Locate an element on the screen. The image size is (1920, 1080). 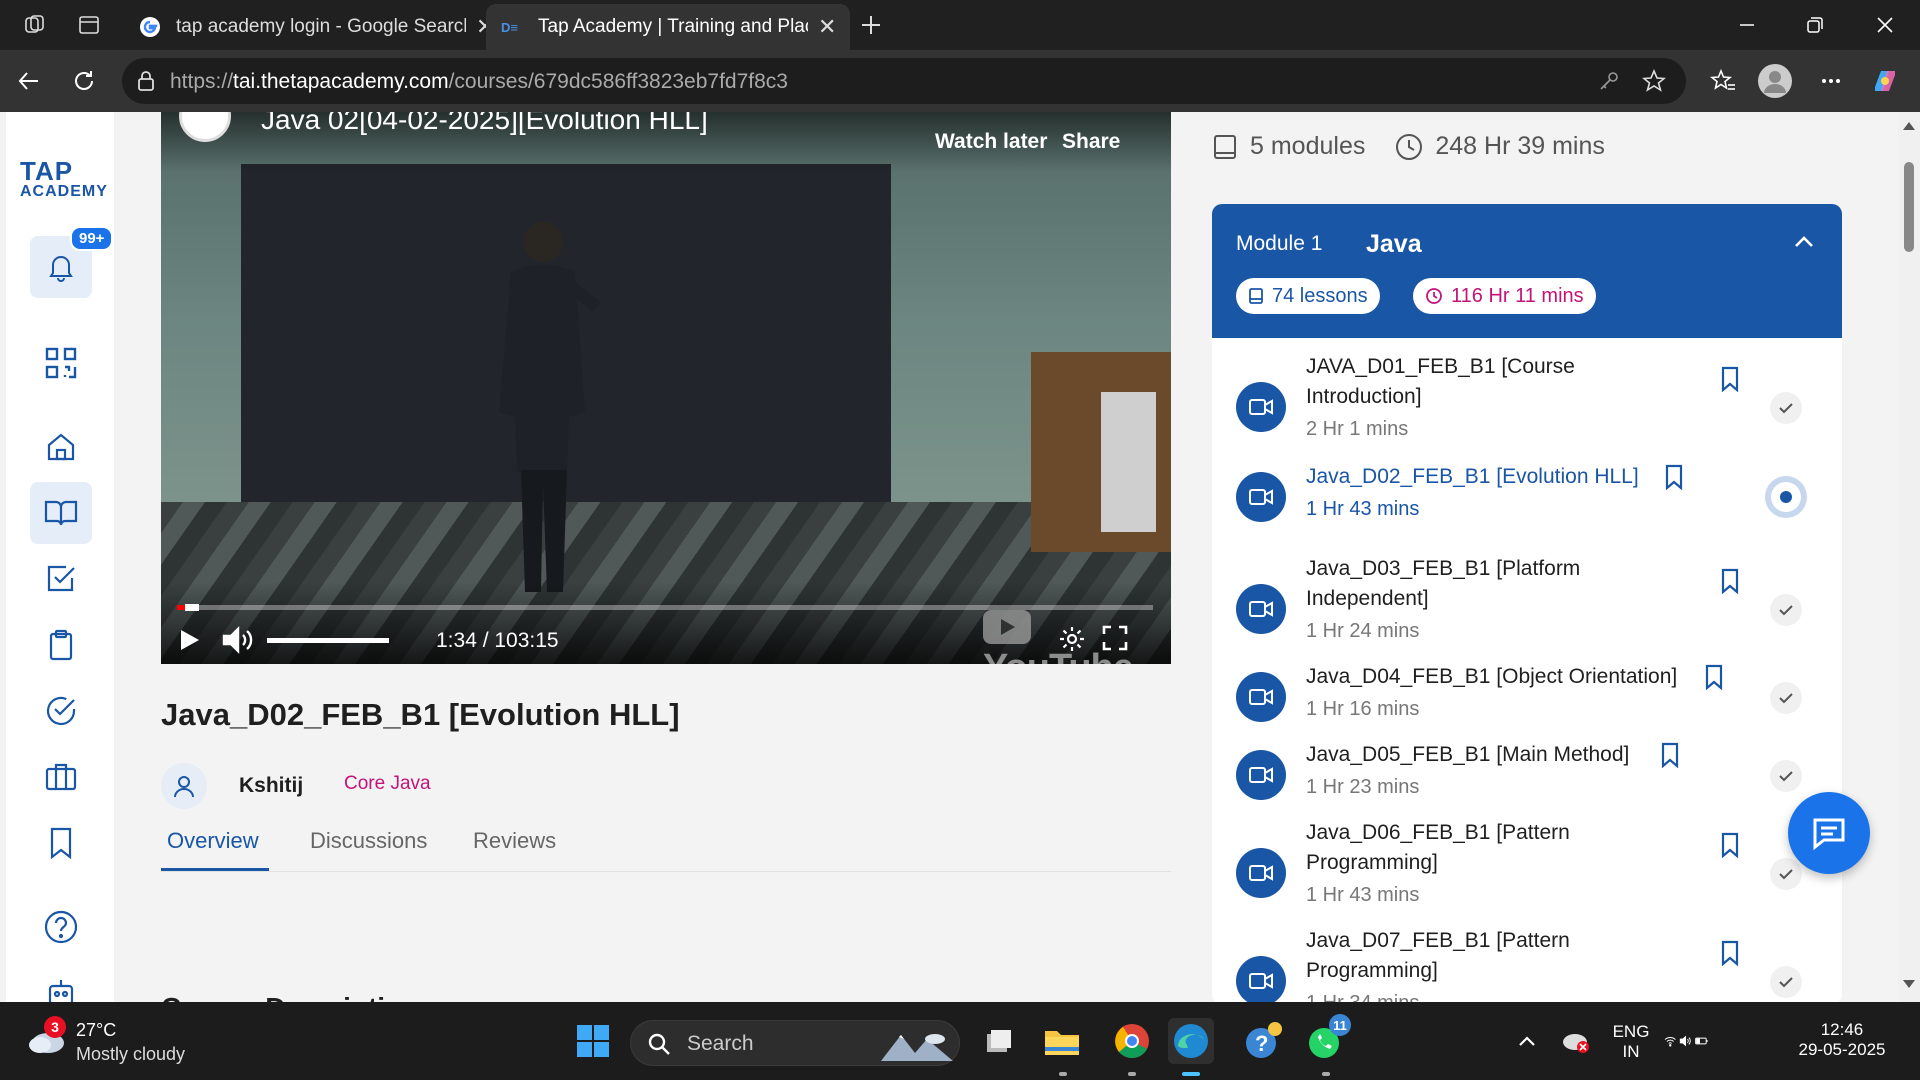
browser-tab-google: tap academy login - Google Search ✕ is located at coordinates (316, 27).